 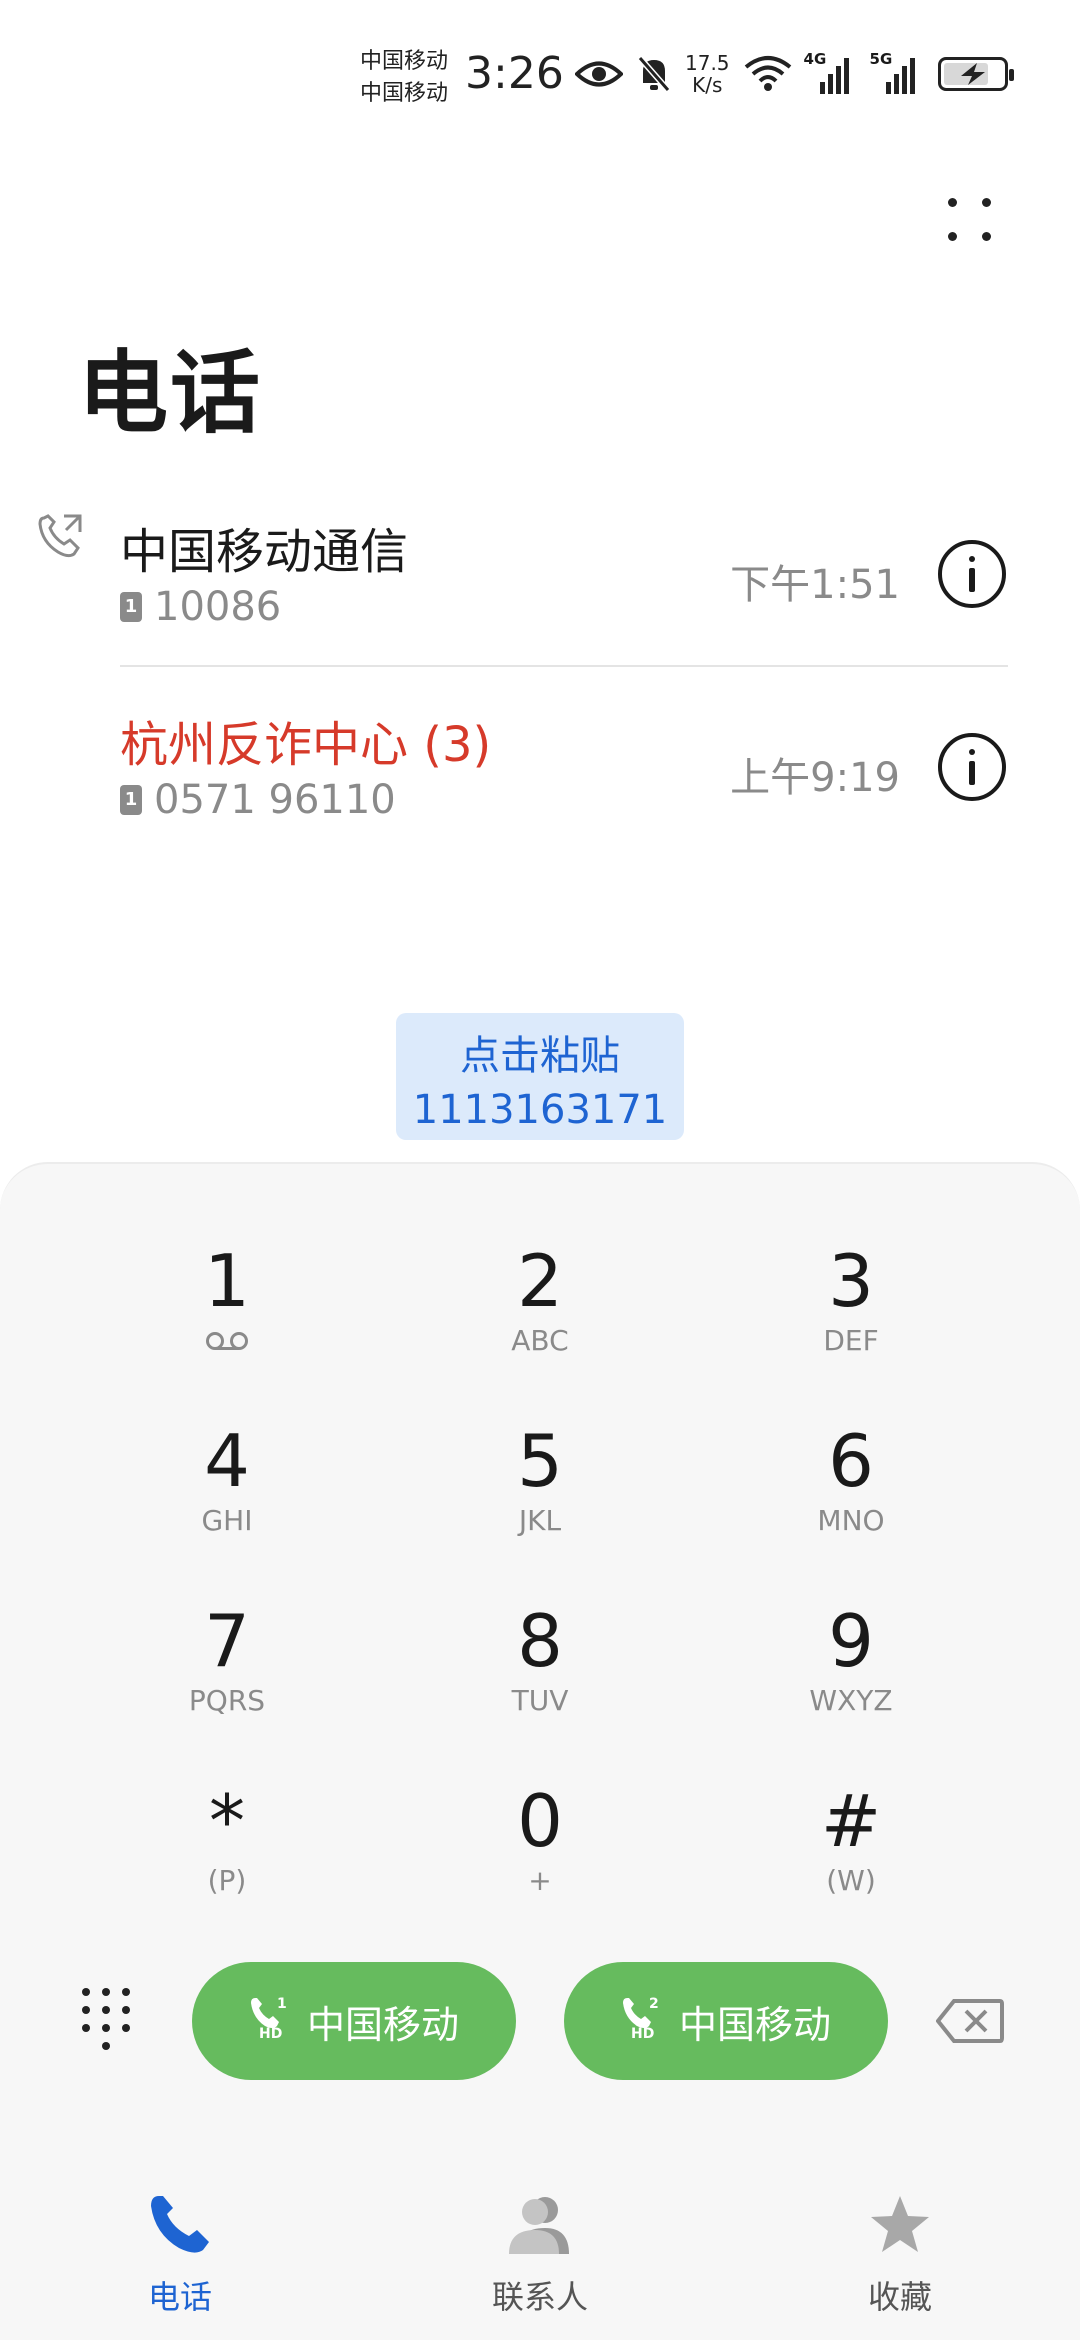 What do you see at coordinates (227, 1880) in the screenshot?
I see `key-letters: (P)` at bounding box center [227, 1880].